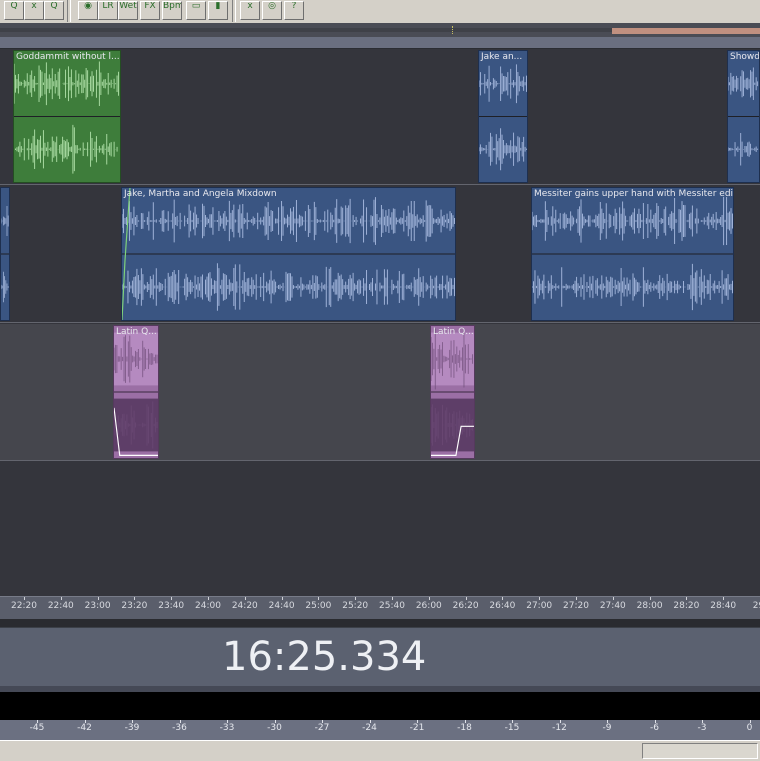 The image size is (760, 761). I want to click on wet-button: Wet, so click(128, 10).